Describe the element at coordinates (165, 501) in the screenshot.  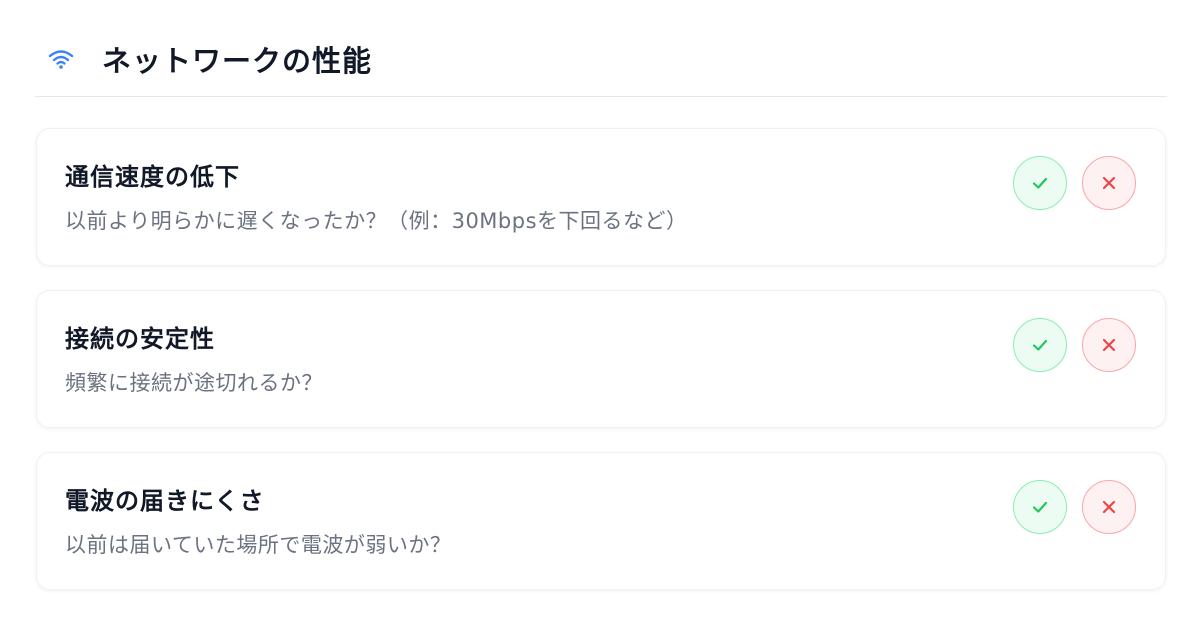
I see `question-title: 電波の届きにくさ` at that location.